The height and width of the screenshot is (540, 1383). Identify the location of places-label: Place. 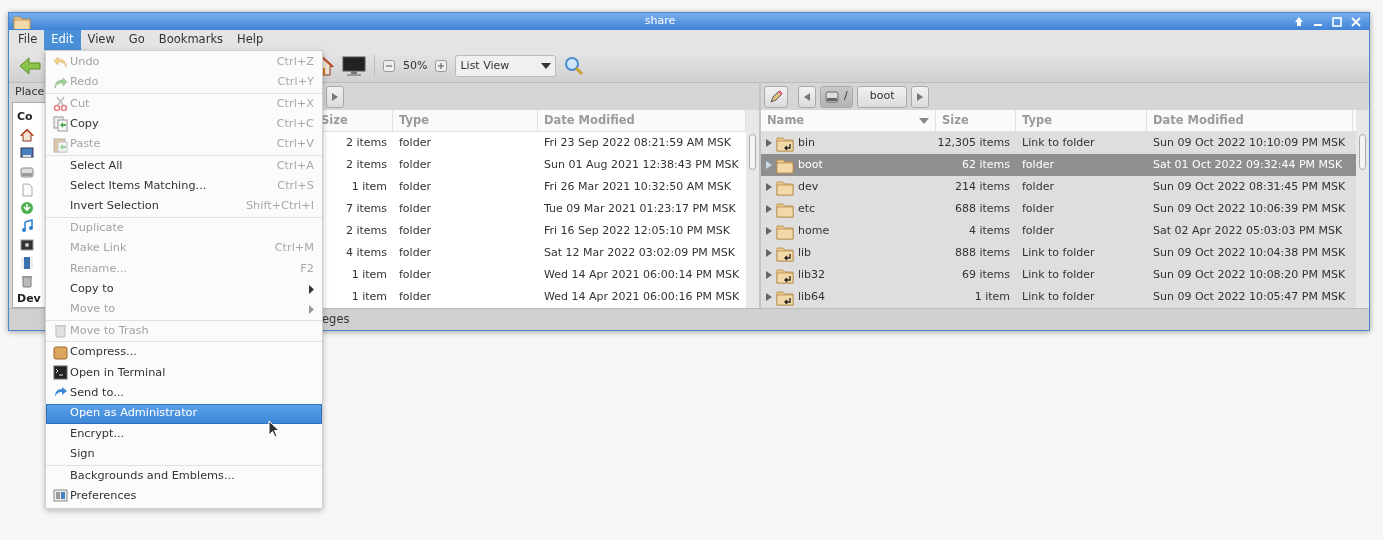
(30, 92).